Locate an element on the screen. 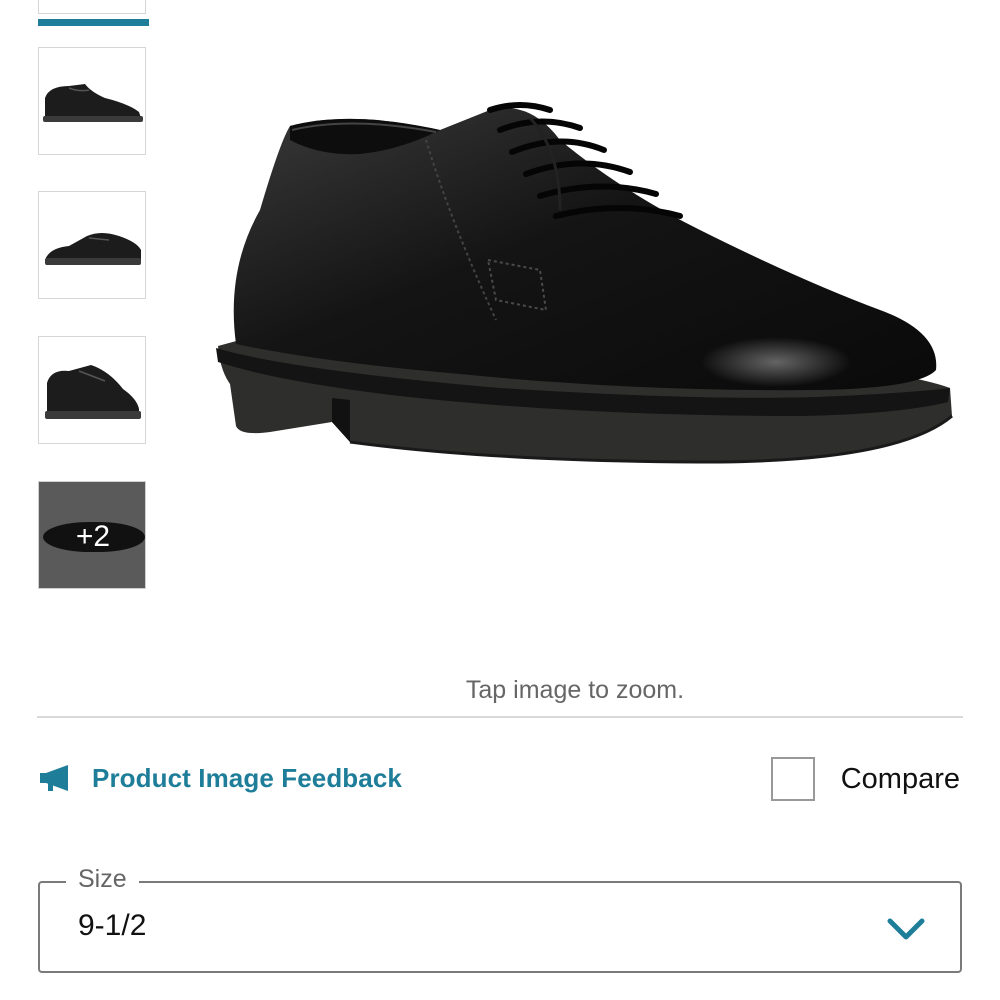 Image resolution: width=1000 pixels, height=1000 pixels. thumbnail-active is located at coordinates (92, 7).